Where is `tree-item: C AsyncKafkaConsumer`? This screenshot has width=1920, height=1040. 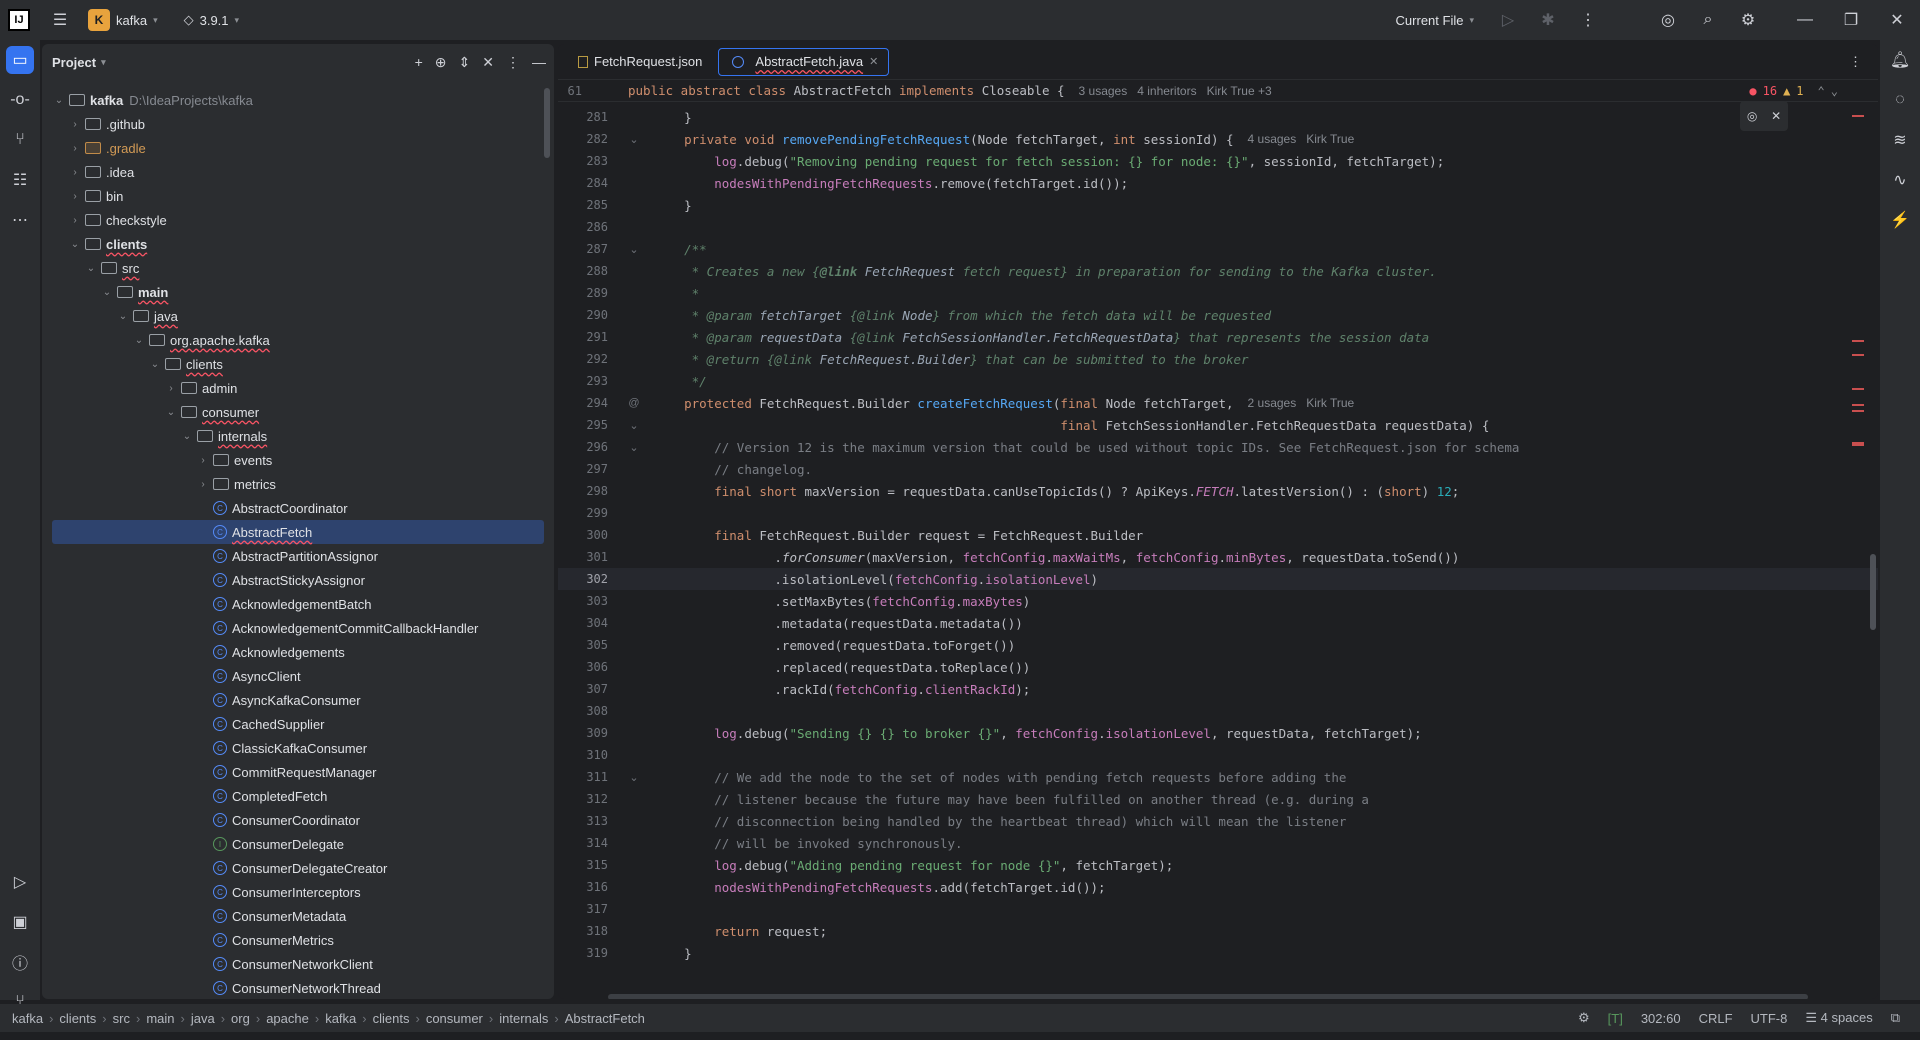 tree-item: C AsyncKafkaConsumer is located at coordinates (298, 700).